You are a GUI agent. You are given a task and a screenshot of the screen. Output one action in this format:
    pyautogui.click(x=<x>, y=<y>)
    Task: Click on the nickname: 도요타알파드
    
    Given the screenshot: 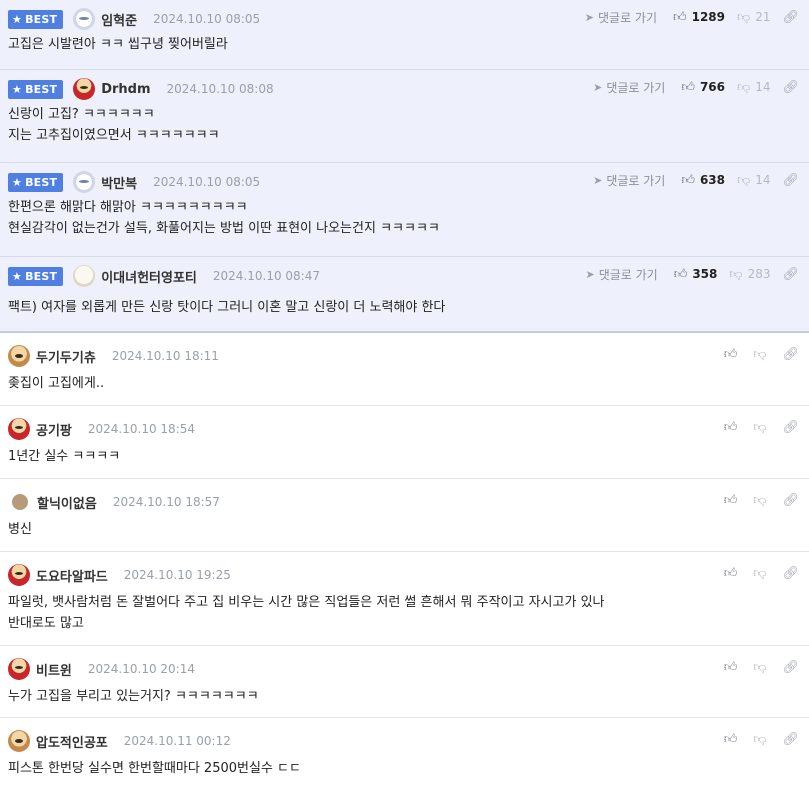 What is the action you would take?
    pyautogui.click(x=72, y=575)
    